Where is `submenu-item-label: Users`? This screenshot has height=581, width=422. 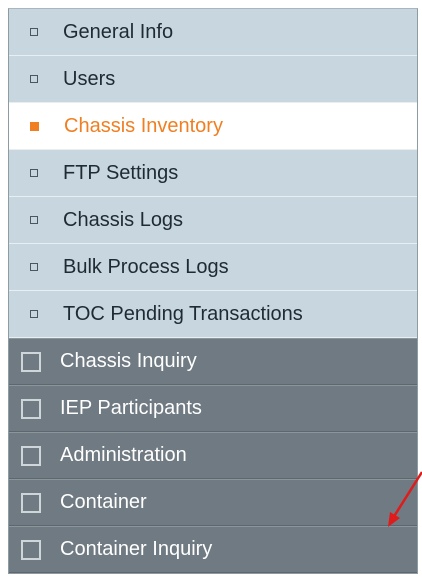 submenu-item-label: Users is located at coordinates (89, 78).